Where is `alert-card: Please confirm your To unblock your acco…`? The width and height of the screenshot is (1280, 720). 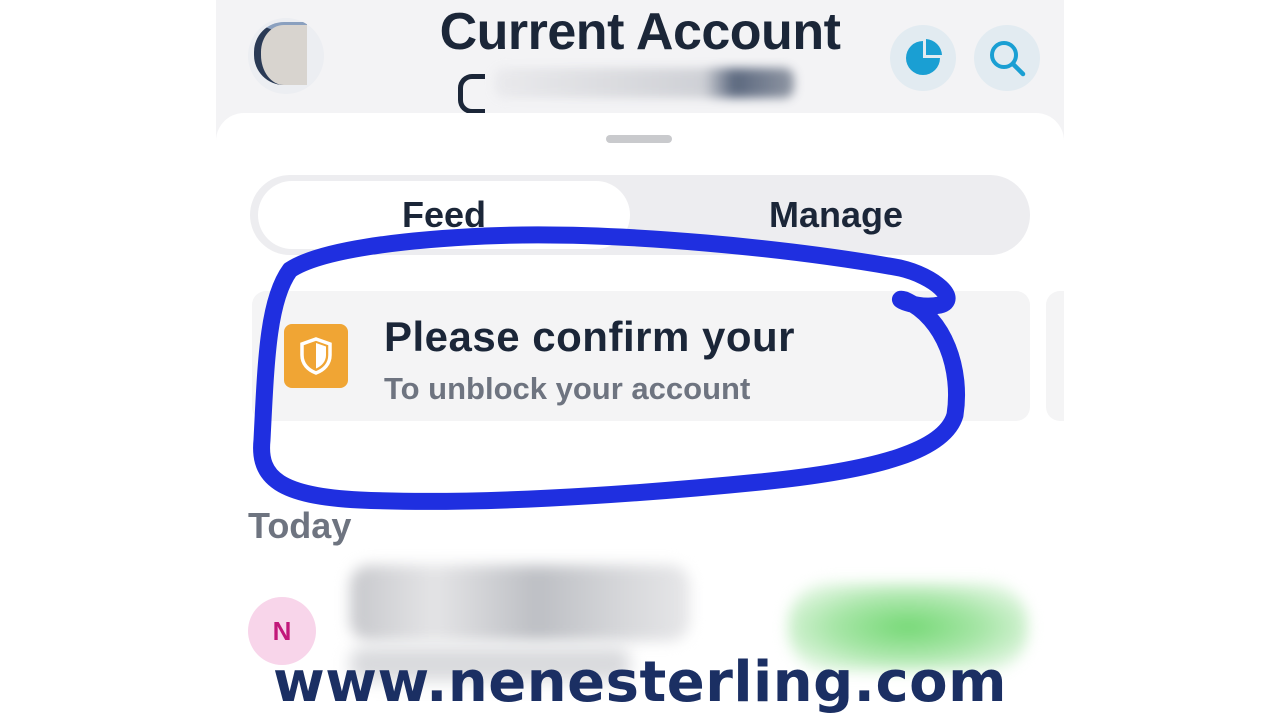 alert-card: Please confirm your To unblock your acco… is located at coordinates (641, 356).